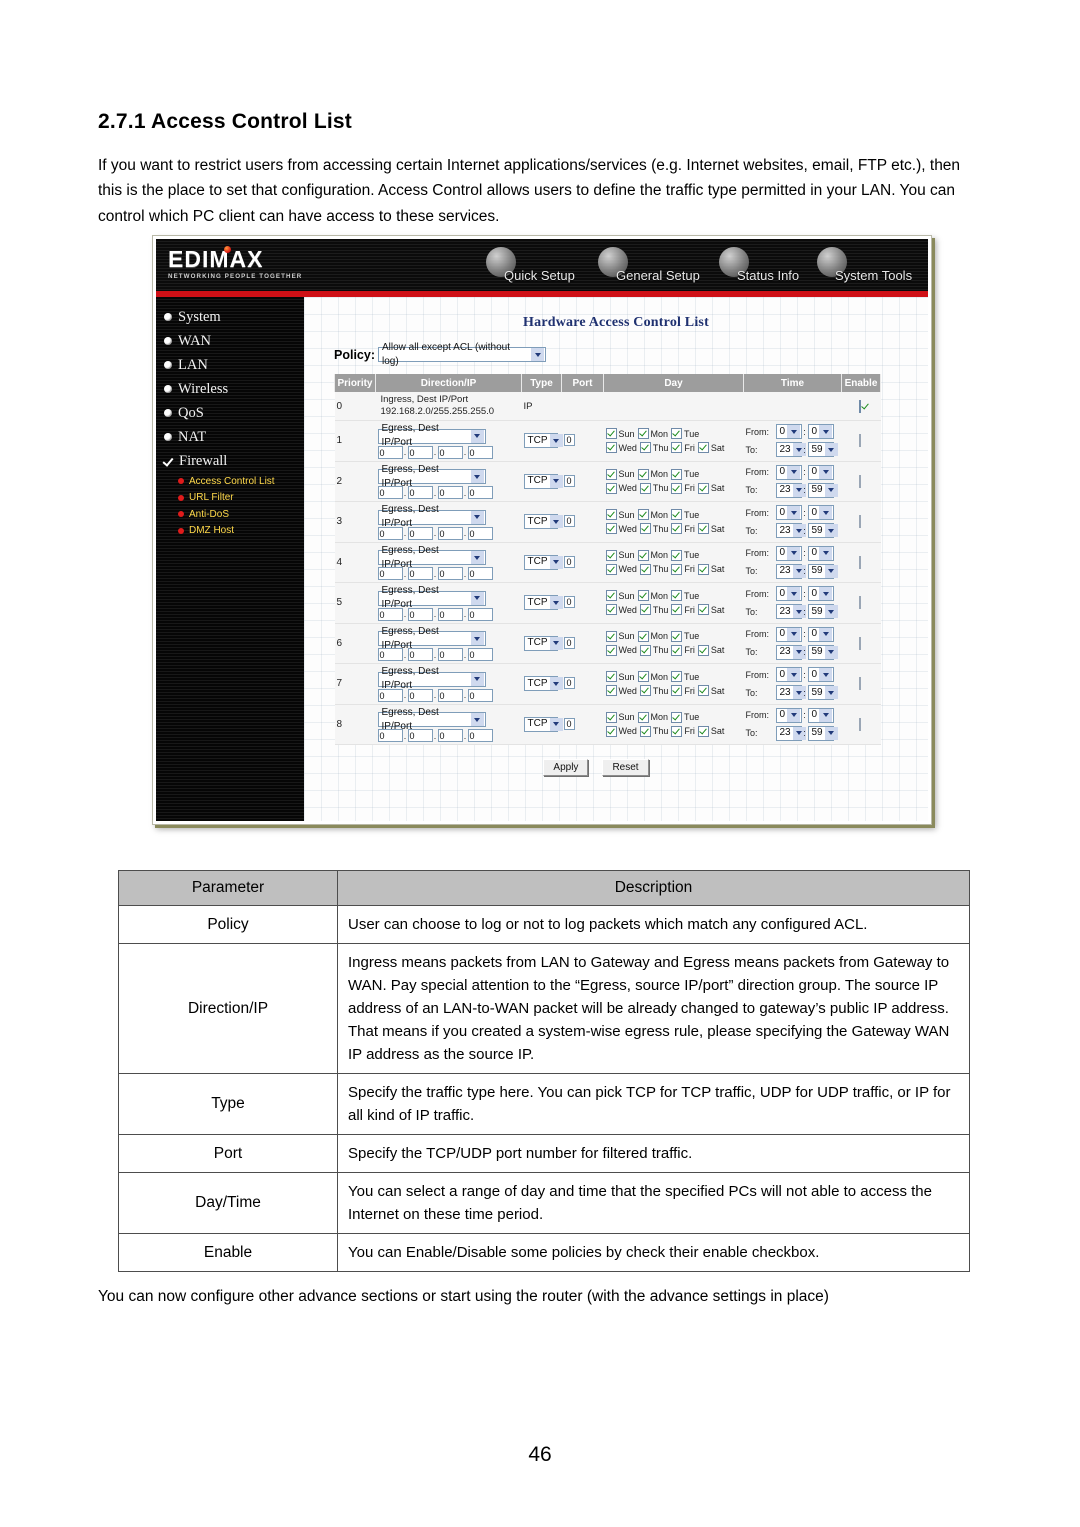 The image size is (1080, 1527). Describe the element at coordinates (230, 437) in the screenshot. I see `sidebar-item-nat: NAT` at that location.